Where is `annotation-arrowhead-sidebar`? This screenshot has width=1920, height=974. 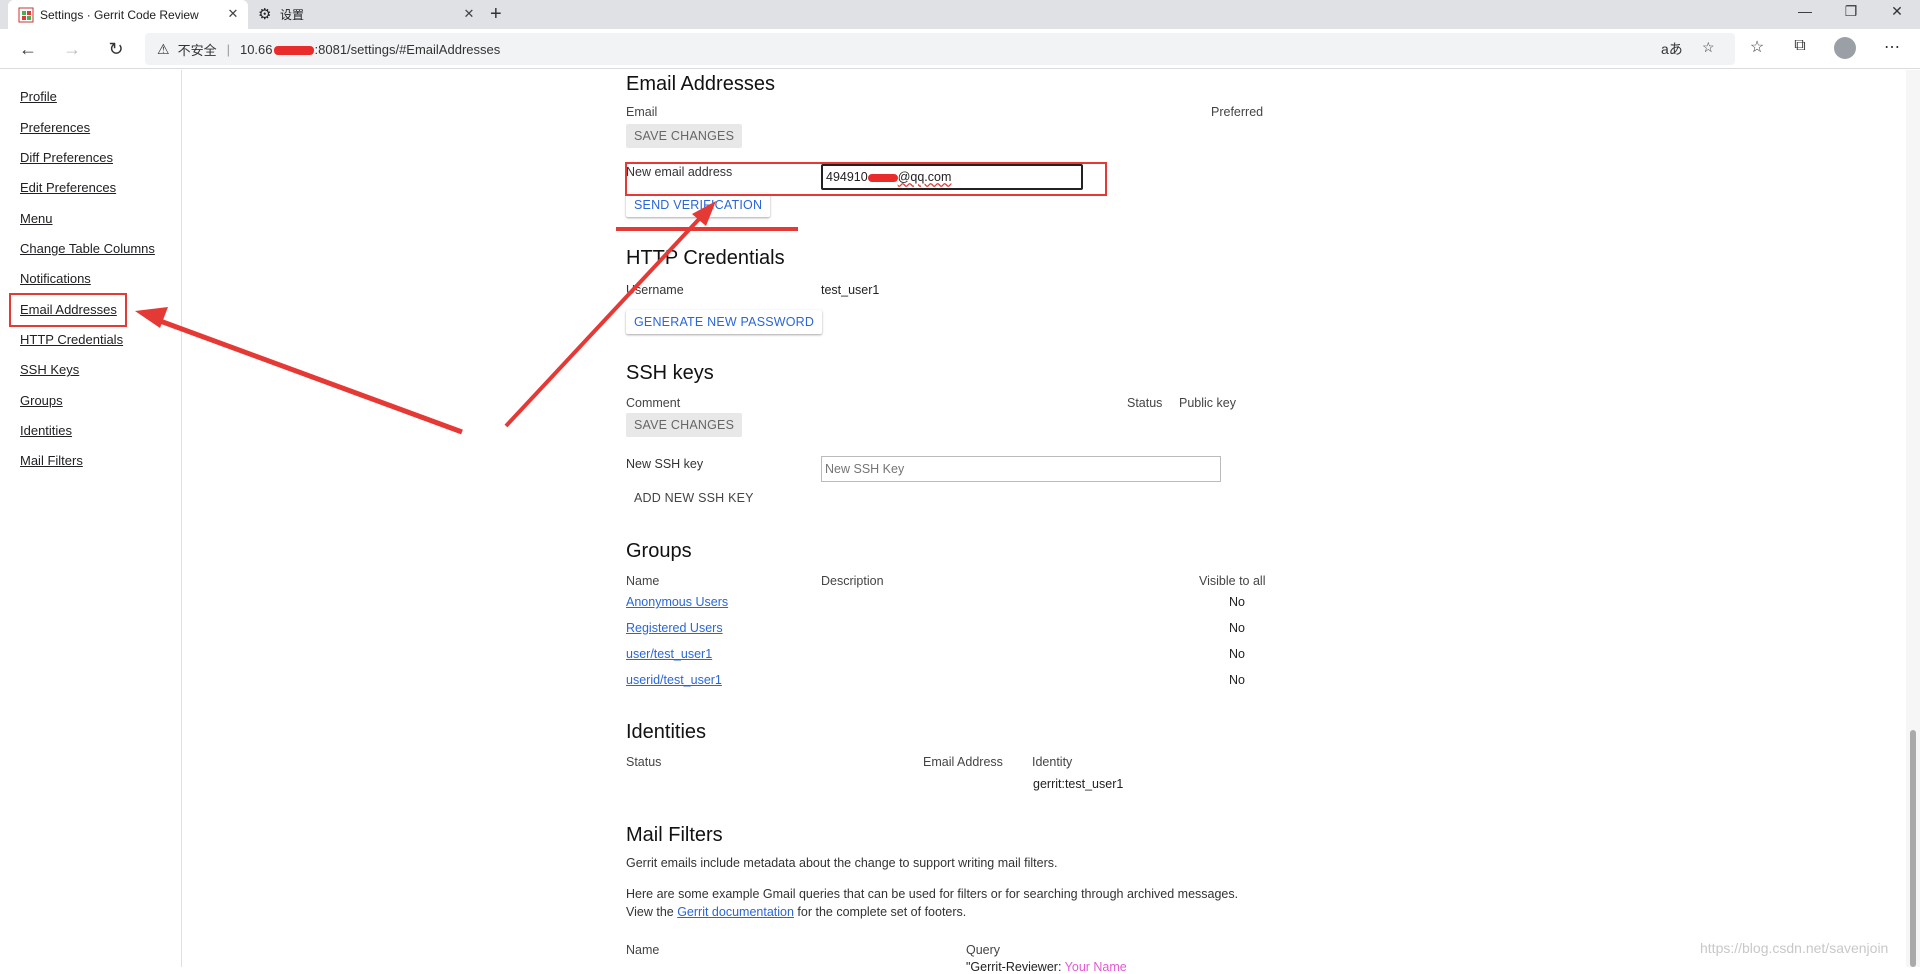
annotation-arrowhead-sidebar is located at coordinates (151, 317).